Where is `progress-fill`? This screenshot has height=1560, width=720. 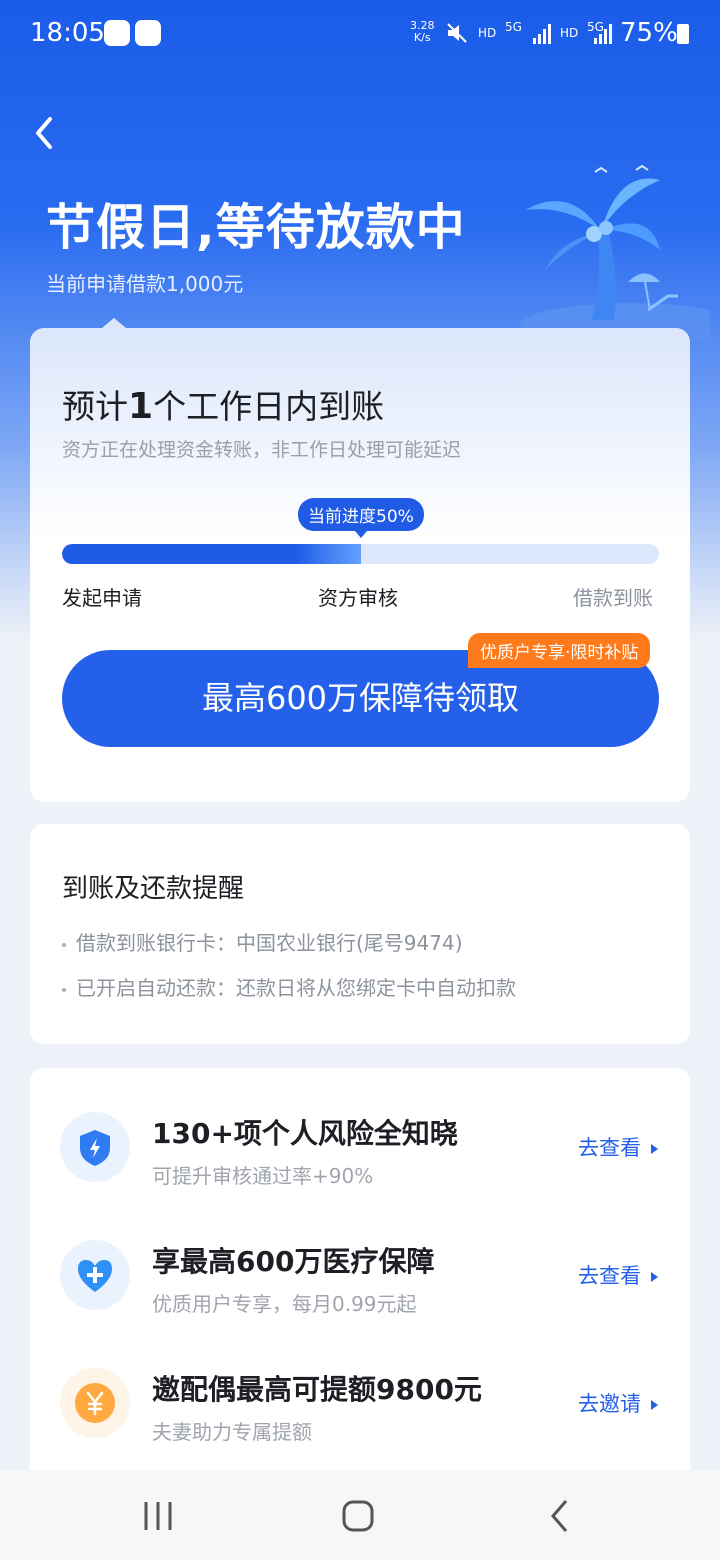
progress-fill is located at coordinates (211, 554).